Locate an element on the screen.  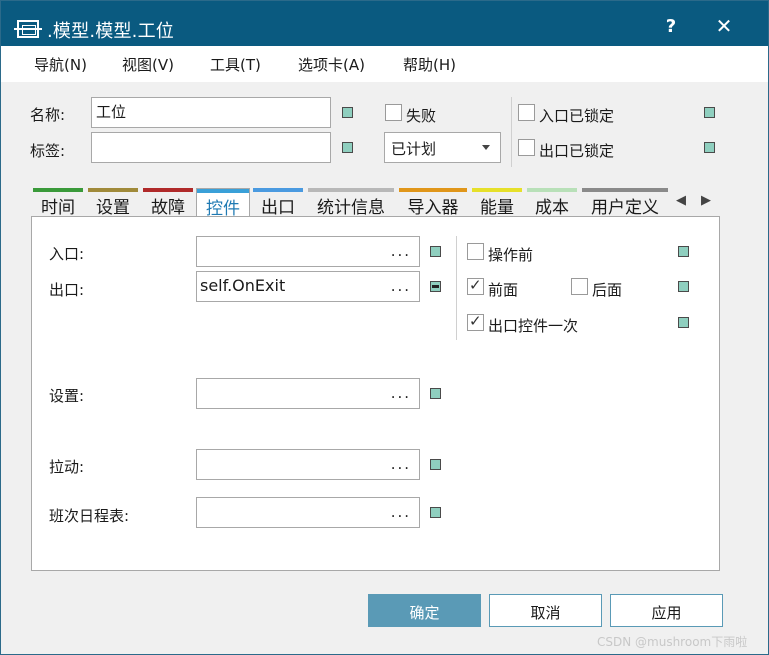
tab-statistics: 统计信息 is located at coordinates (351, 203).